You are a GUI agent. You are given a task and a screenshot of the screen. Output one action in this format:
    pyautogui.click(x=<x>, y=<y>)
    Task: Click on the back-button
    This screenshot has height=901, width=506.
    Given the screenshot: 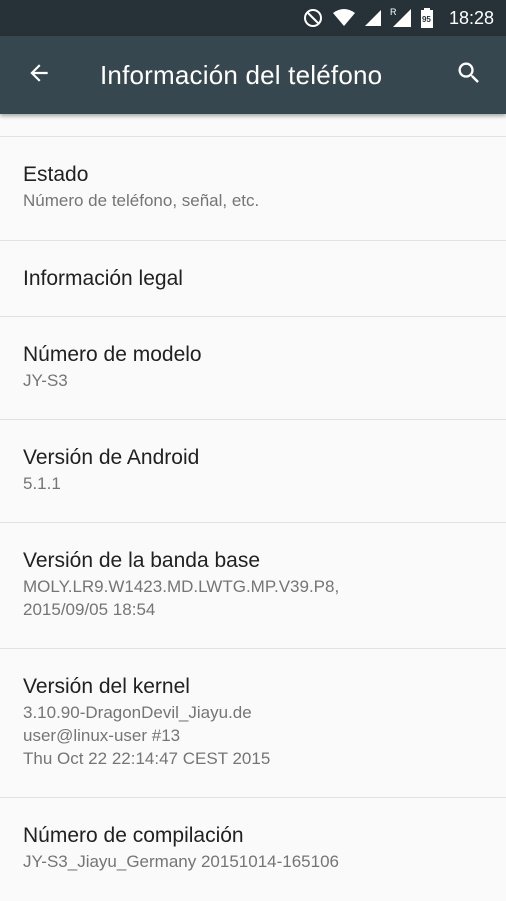 What is the action you would take?
    pyautogui.click(x=39, y=75)
    